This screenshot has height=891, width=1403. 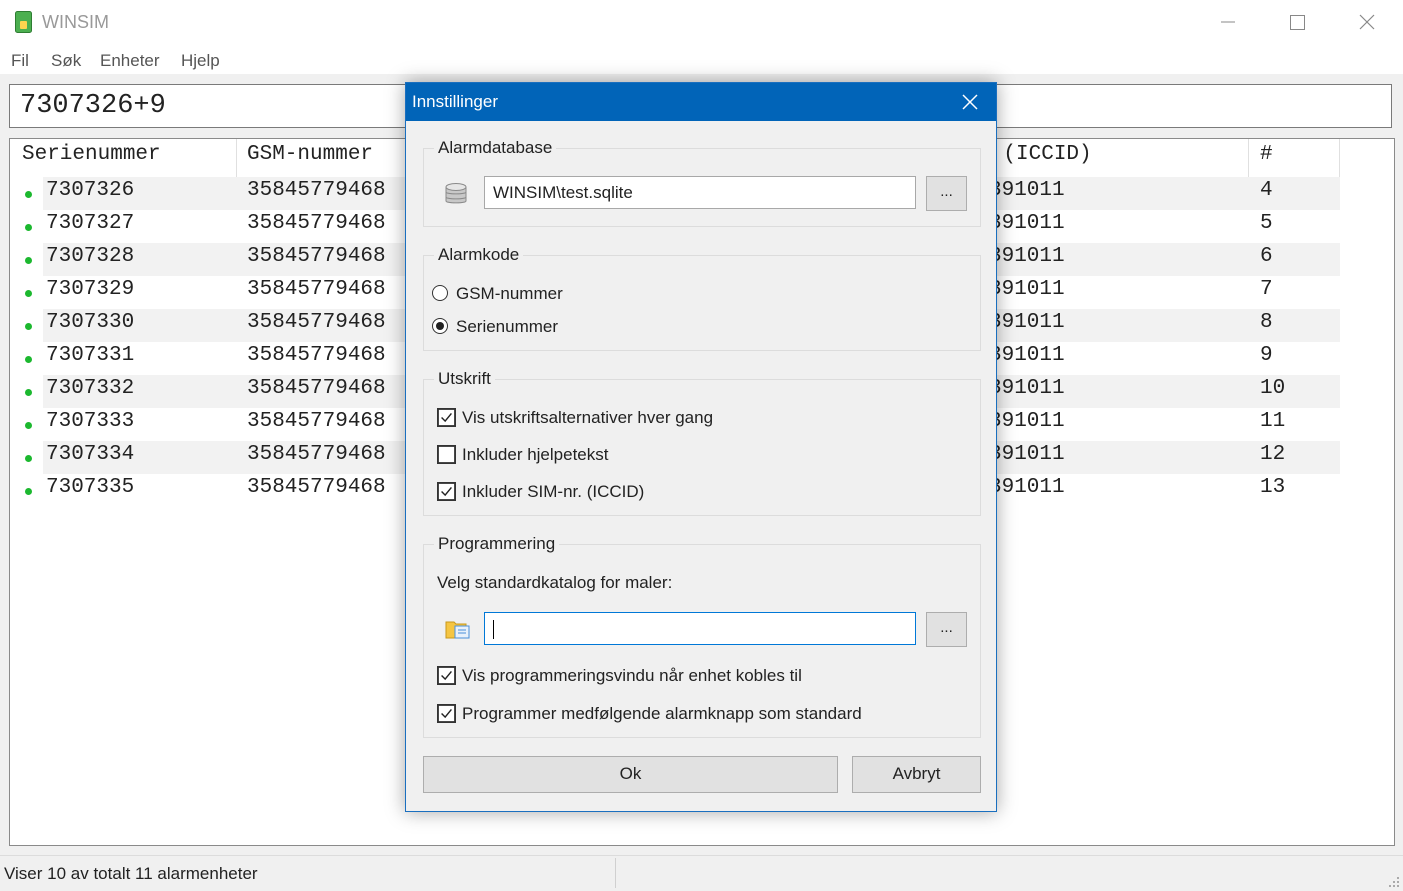 I want to click on column-header-serienummer: Serienummer, so click(x=91, y=154).